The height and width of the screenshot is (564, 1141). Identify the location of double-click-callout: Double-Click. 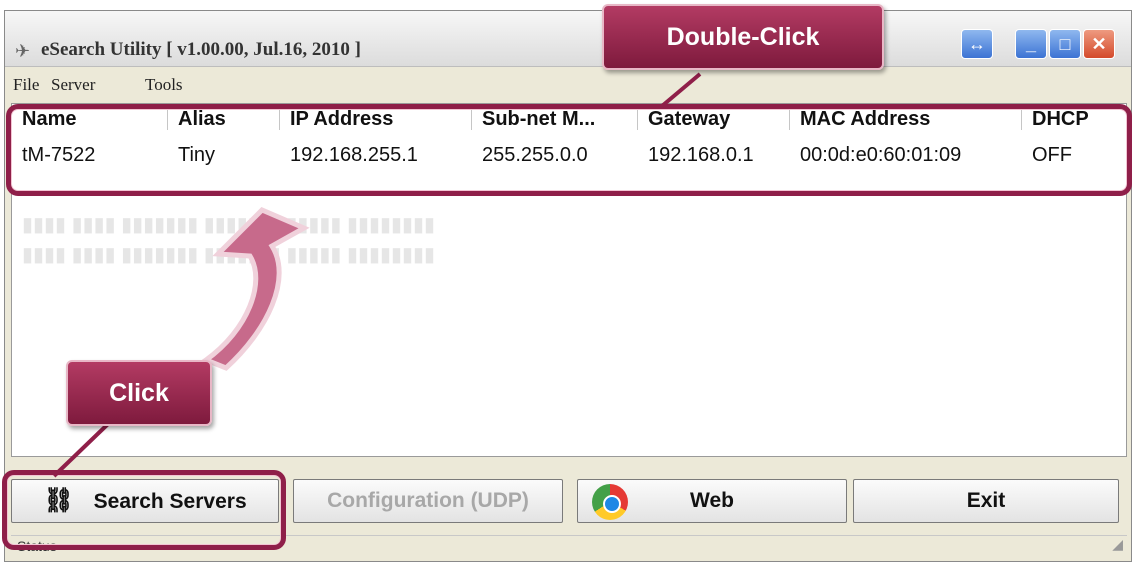
(743, 37).